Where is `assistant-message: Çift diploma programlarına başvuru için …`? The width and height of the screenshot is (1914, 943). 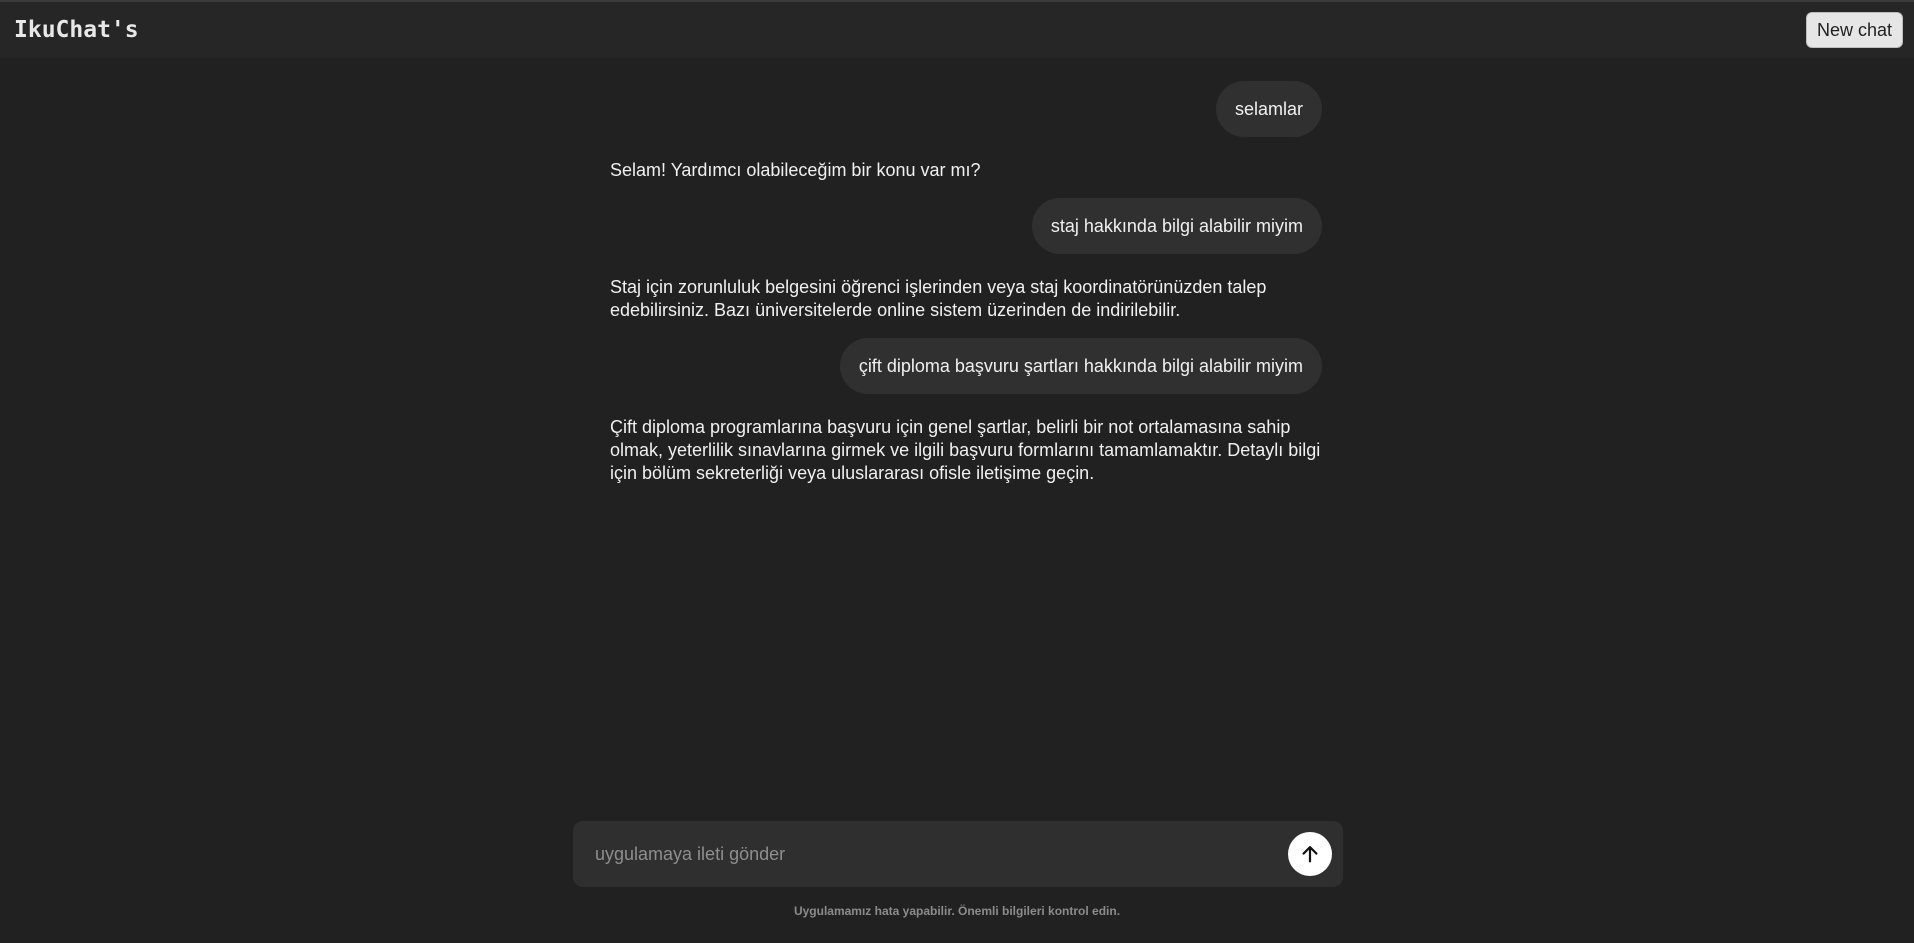
assistant-message: Çift diploma programlarına başvuru için … is located at coordinates (965, 450).